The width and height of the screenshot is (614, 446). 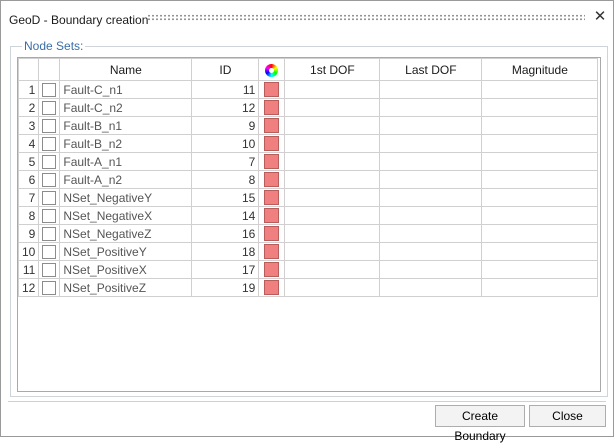 What do you see at coordinates (126, 125) in the screenshot?
I see `row-name: Fault-B_n1` at bounding box center [126, 125].